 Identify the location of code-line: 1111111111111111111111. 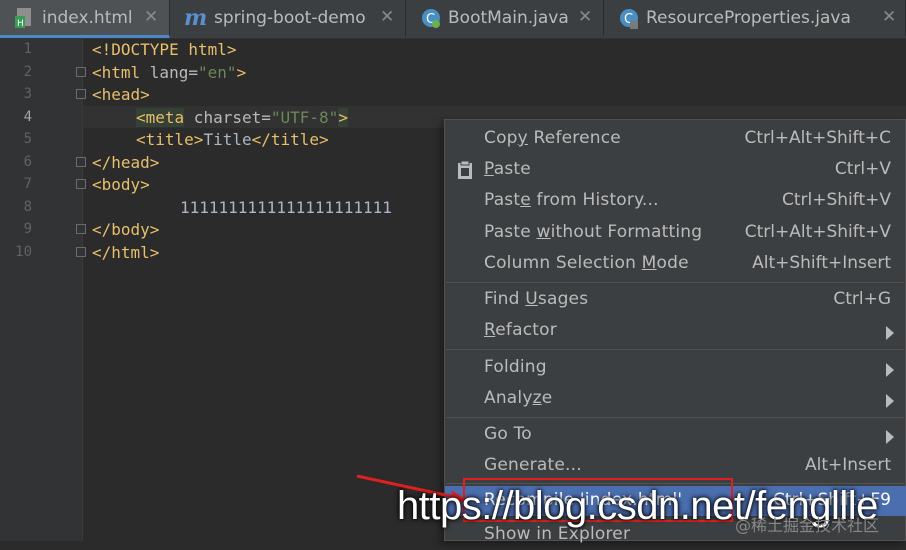
(286, 207).